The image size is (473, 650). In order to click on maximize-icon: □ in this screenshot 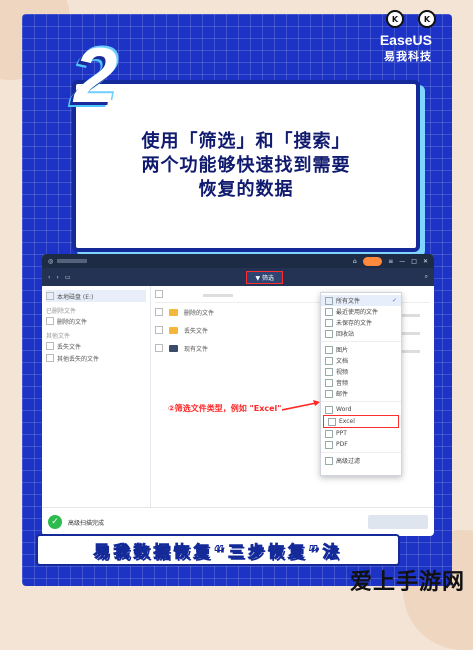, I will do `click(414, 261)`.